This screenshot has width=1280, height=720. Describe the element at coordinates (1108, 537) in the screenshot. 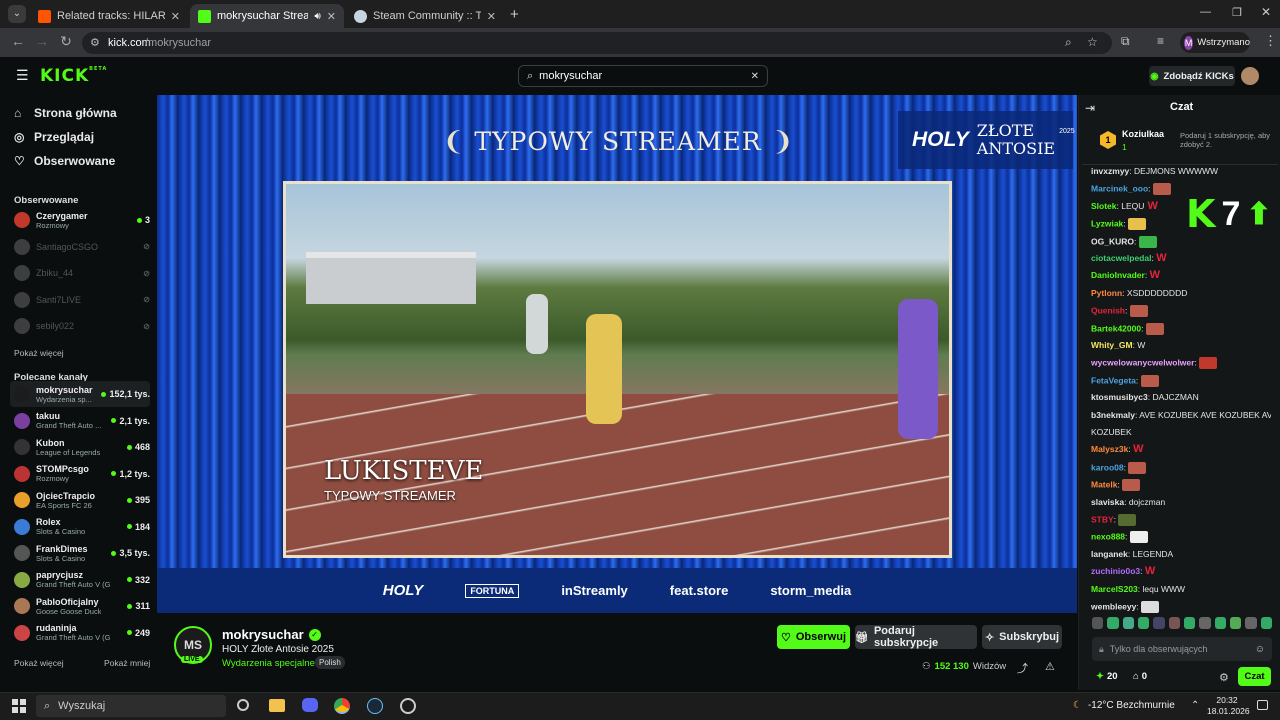

I see `chat-username: nexo888` at that location.